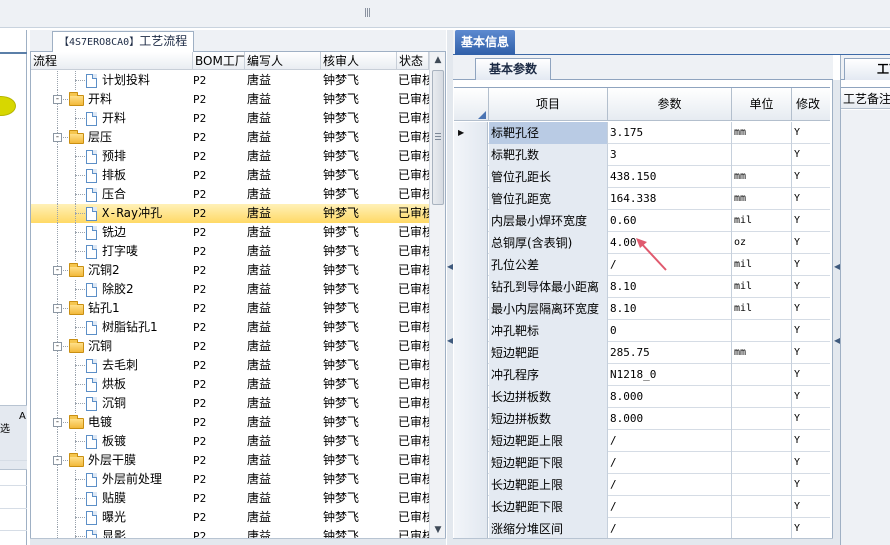 This screenshot has height=545, width=890. What do you see at coordinates (670, 375) in the screenshot?
I see `param-value-cell: N1218_0` at bounding box center [670, 375].